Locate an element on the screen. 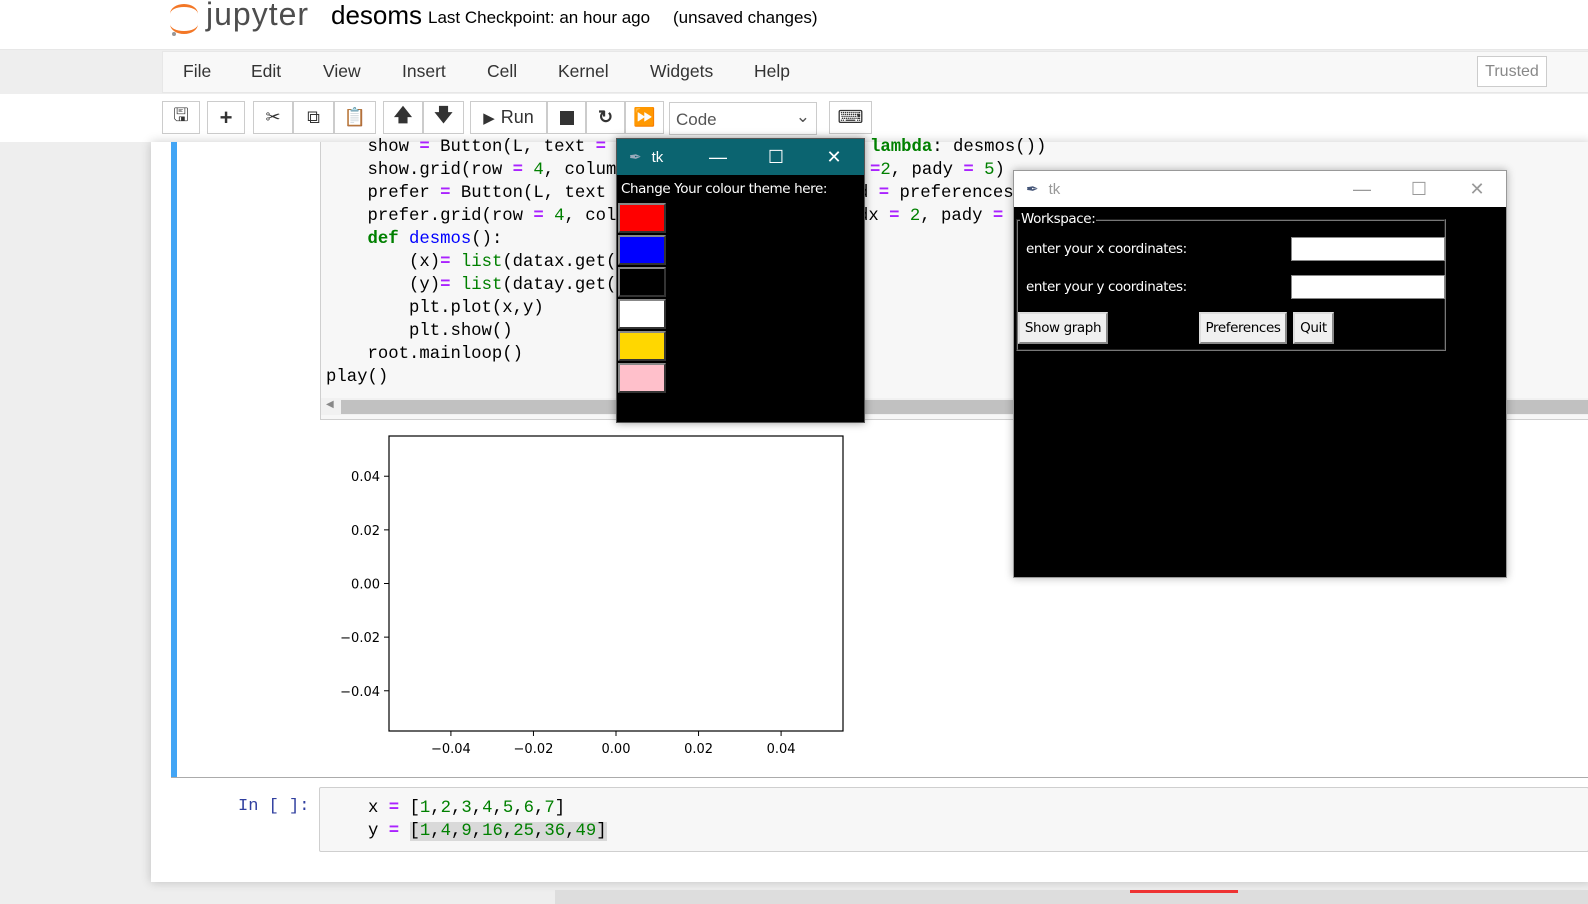 The height and width of the screenshot is (904, 1588). y-tick-label: 0.00 is located at coordinates (365, 585).